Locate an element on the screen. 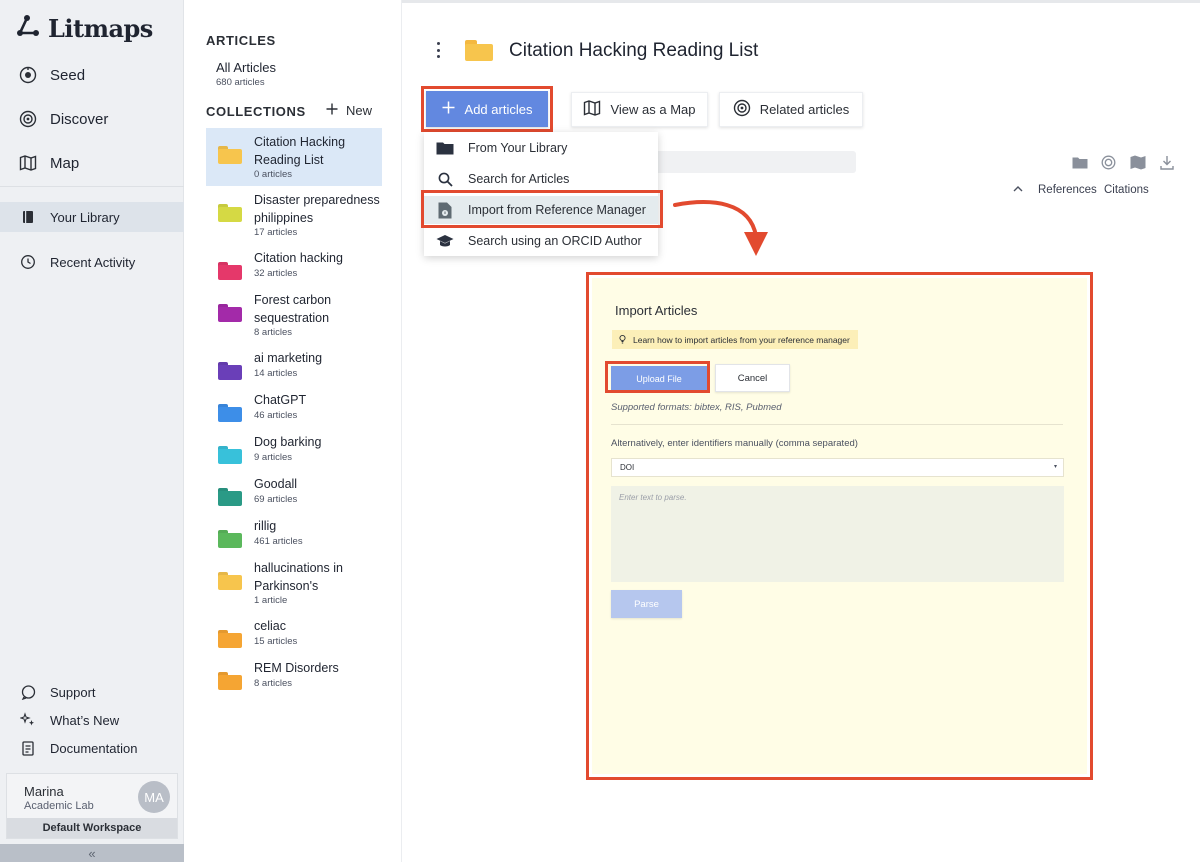  add-articles-button: Add articles is located at coordinates (487, 109).